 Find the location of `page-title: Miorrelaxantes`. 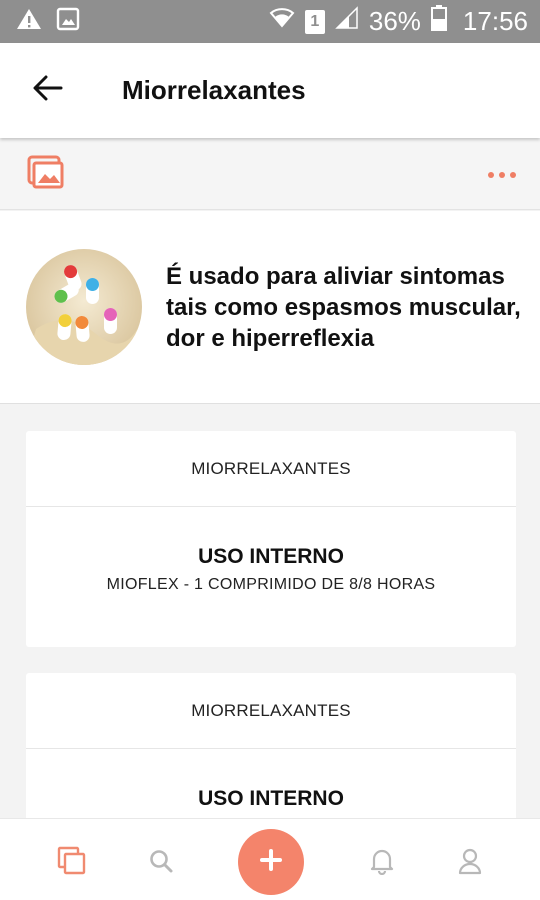

page-title: Miorrelaxantes is located at coordinates (214, 90).